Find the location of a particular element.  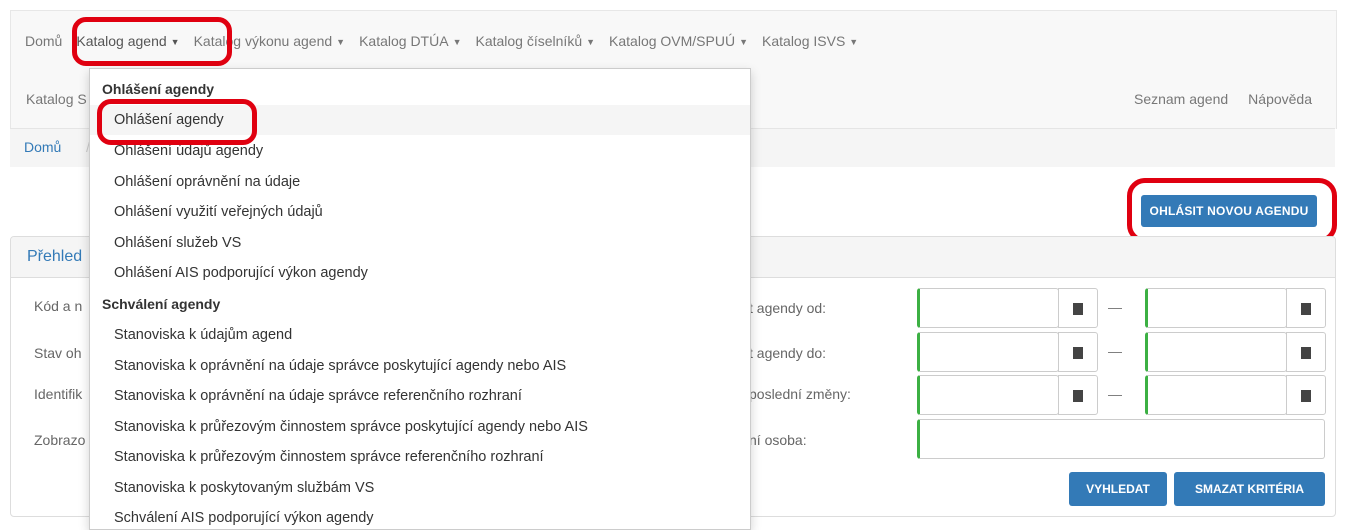

label-posledni-zmeny: poslední změny: is located at coordinates (800, 394).